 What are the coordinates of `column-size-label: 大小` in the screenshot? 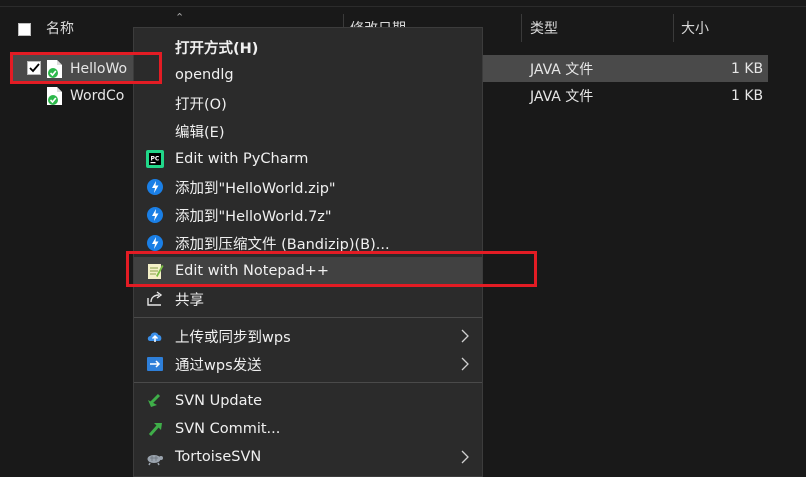 It's located at (695, 29).